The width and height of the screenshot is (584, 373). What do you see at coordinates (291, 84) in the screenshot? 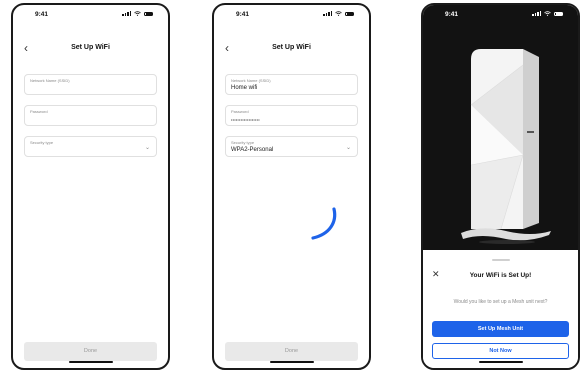
I see `ssid-field: Network Name (SSID) Home wifi` at bounding box center [291, 84].